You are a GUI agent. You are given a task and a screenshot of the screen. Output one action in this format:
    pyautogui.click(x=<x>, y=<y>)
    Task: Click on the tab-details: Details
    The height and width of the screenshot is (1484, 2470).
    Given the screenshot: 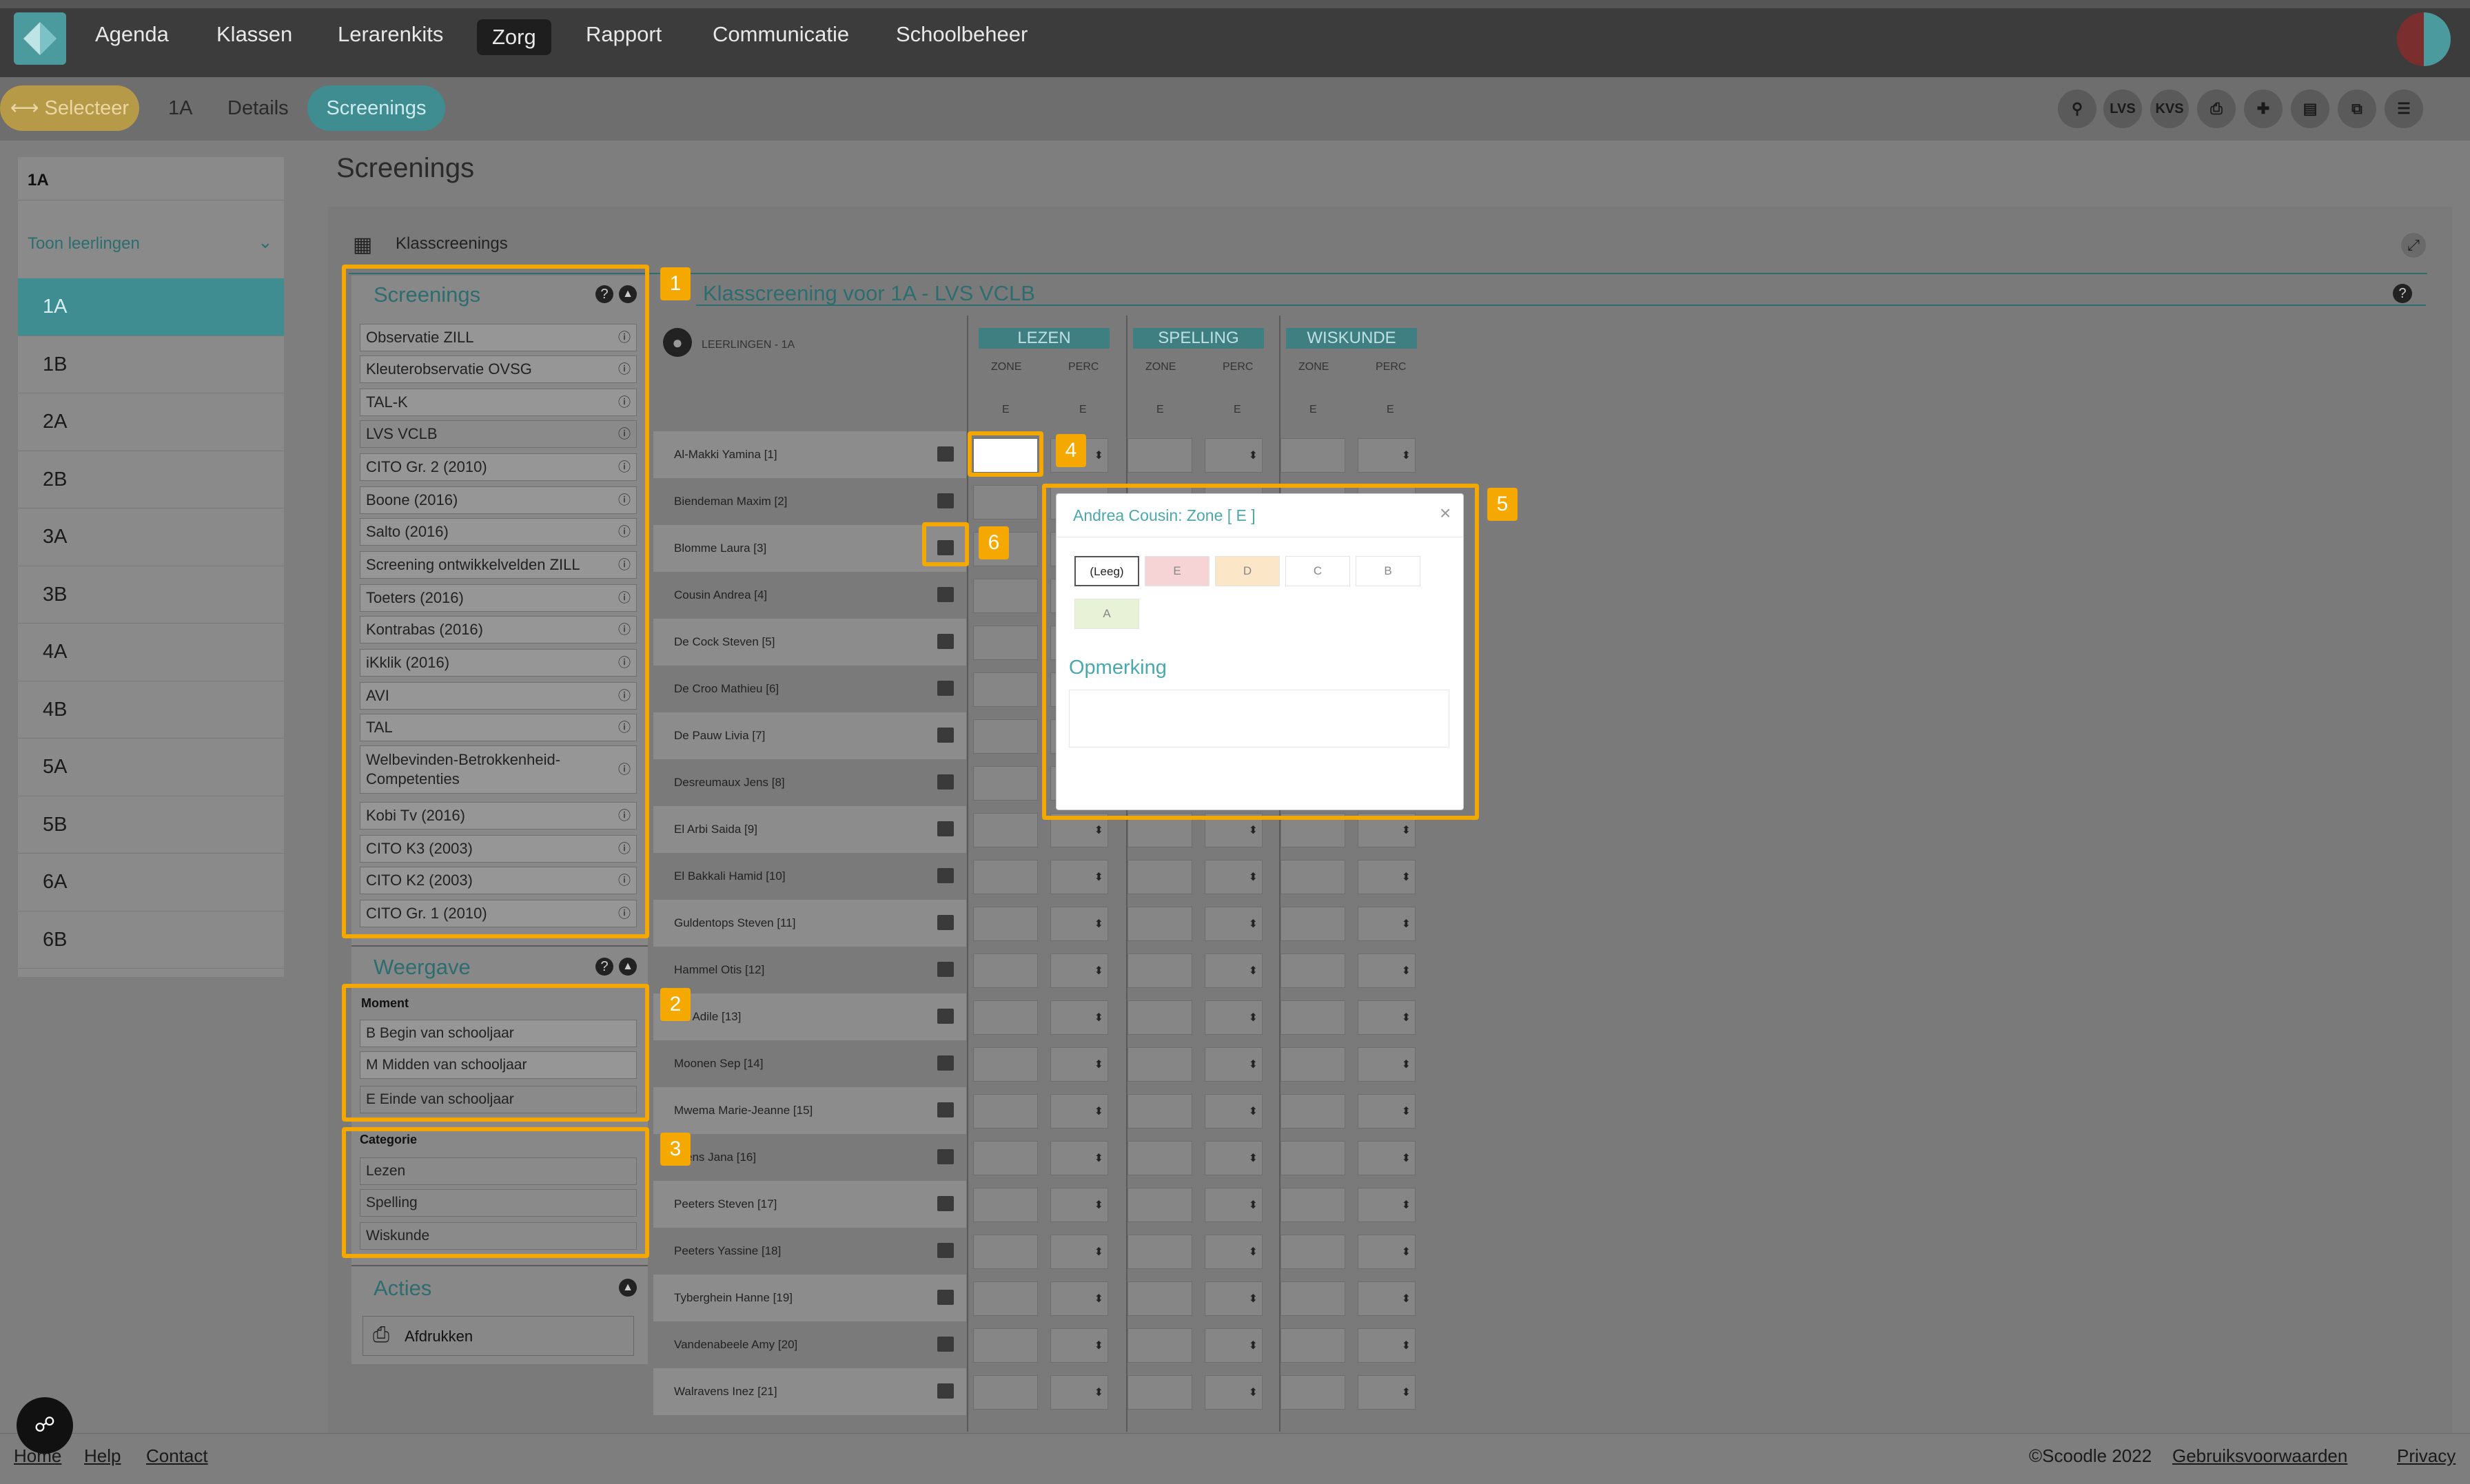 What is the action you would take?
    pyautogui.click(x=258, y=108)
    